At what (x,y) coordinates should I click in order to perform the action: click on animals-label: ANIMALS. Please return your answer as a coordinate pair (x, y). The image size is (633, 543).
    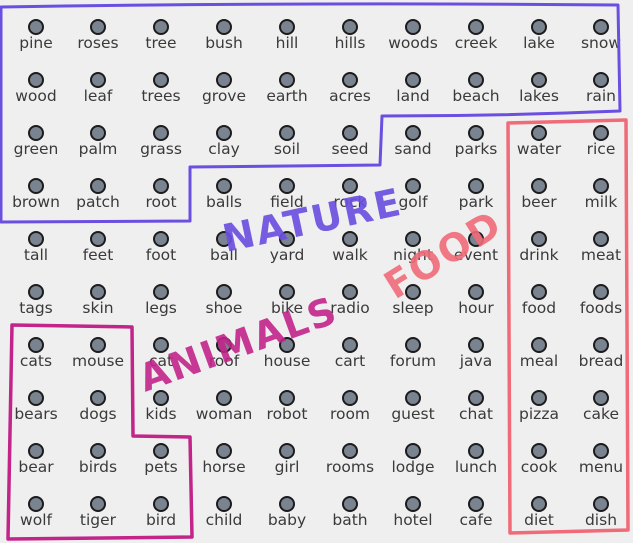
    Looking at the image, I should click on (238, 344).